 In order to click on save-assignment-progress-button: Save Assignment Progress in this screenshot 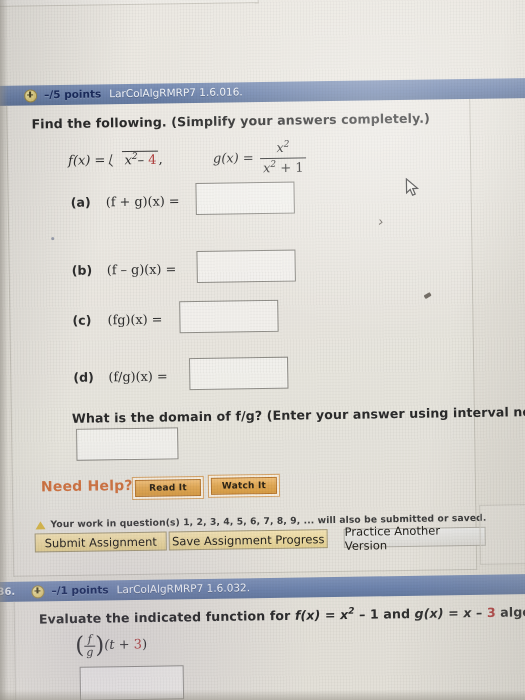, I will do `click(248, 540)`.